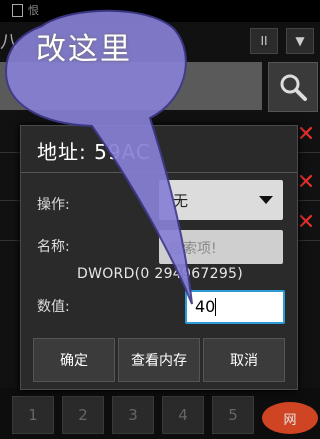 The image size is (320, 439). I want to click on chevron-down-icon, so click(266, 200).